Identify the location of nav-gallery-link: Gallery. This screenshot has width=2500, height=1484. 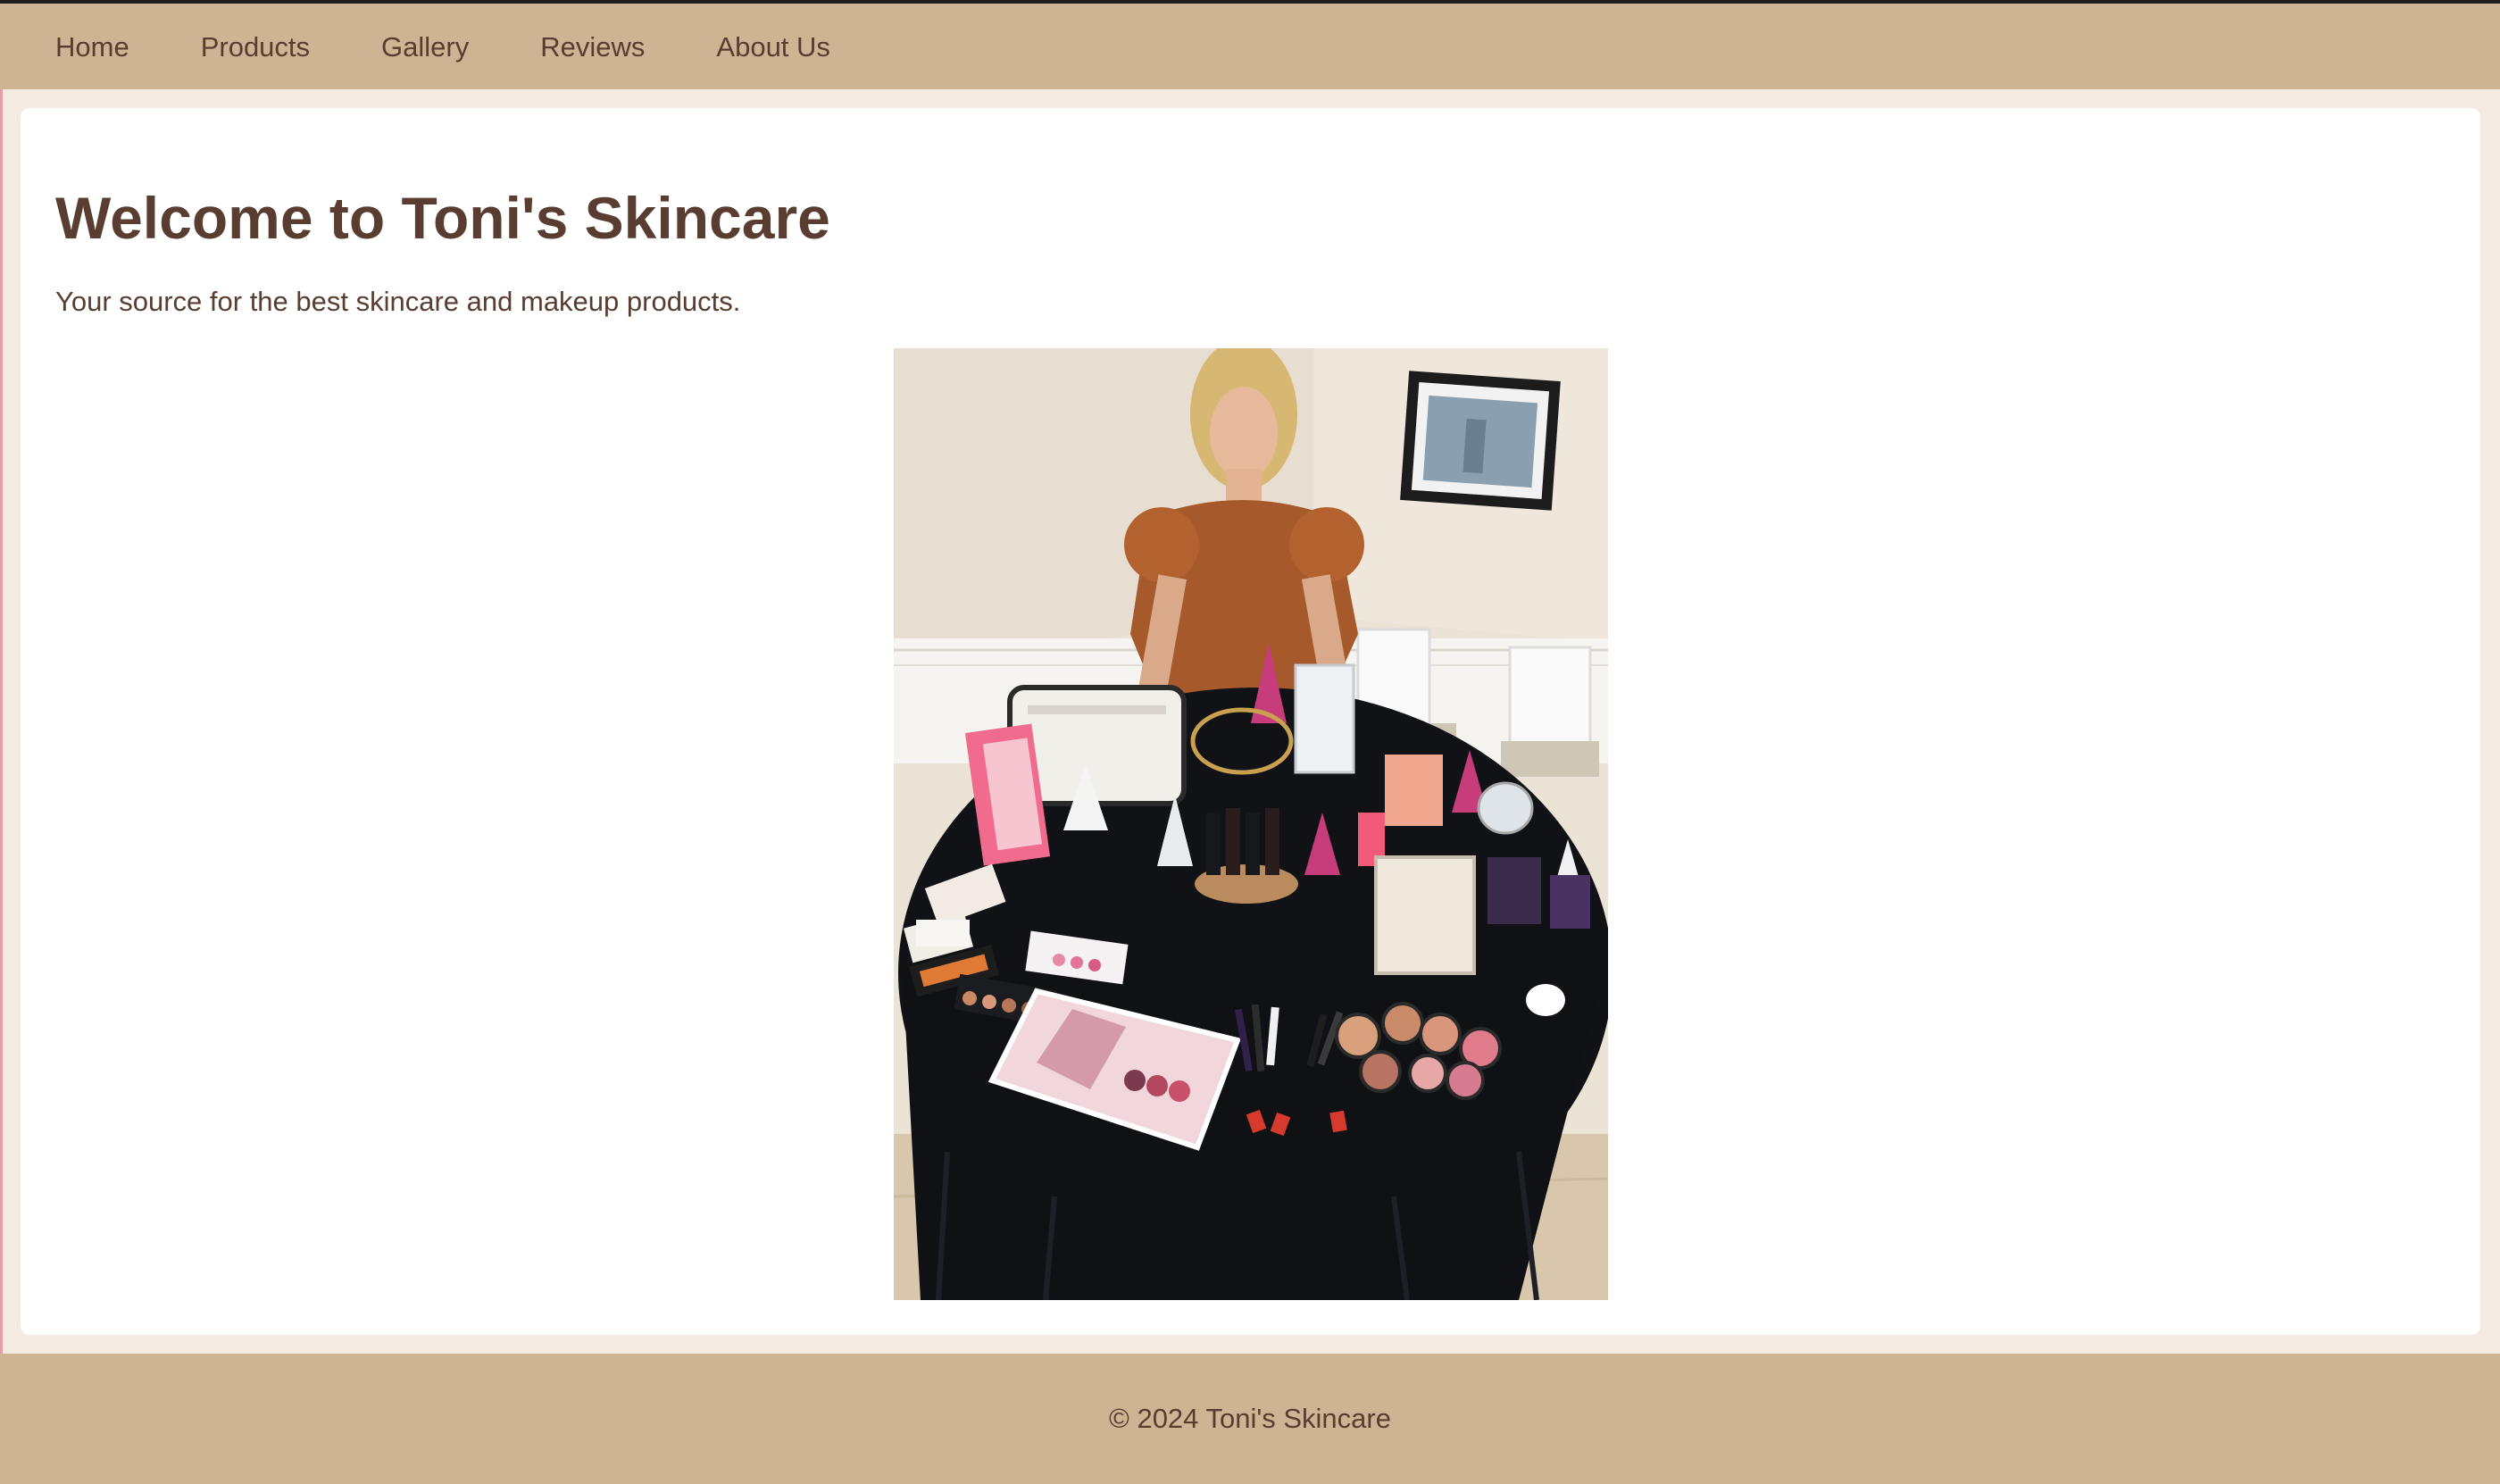
(425, 47).